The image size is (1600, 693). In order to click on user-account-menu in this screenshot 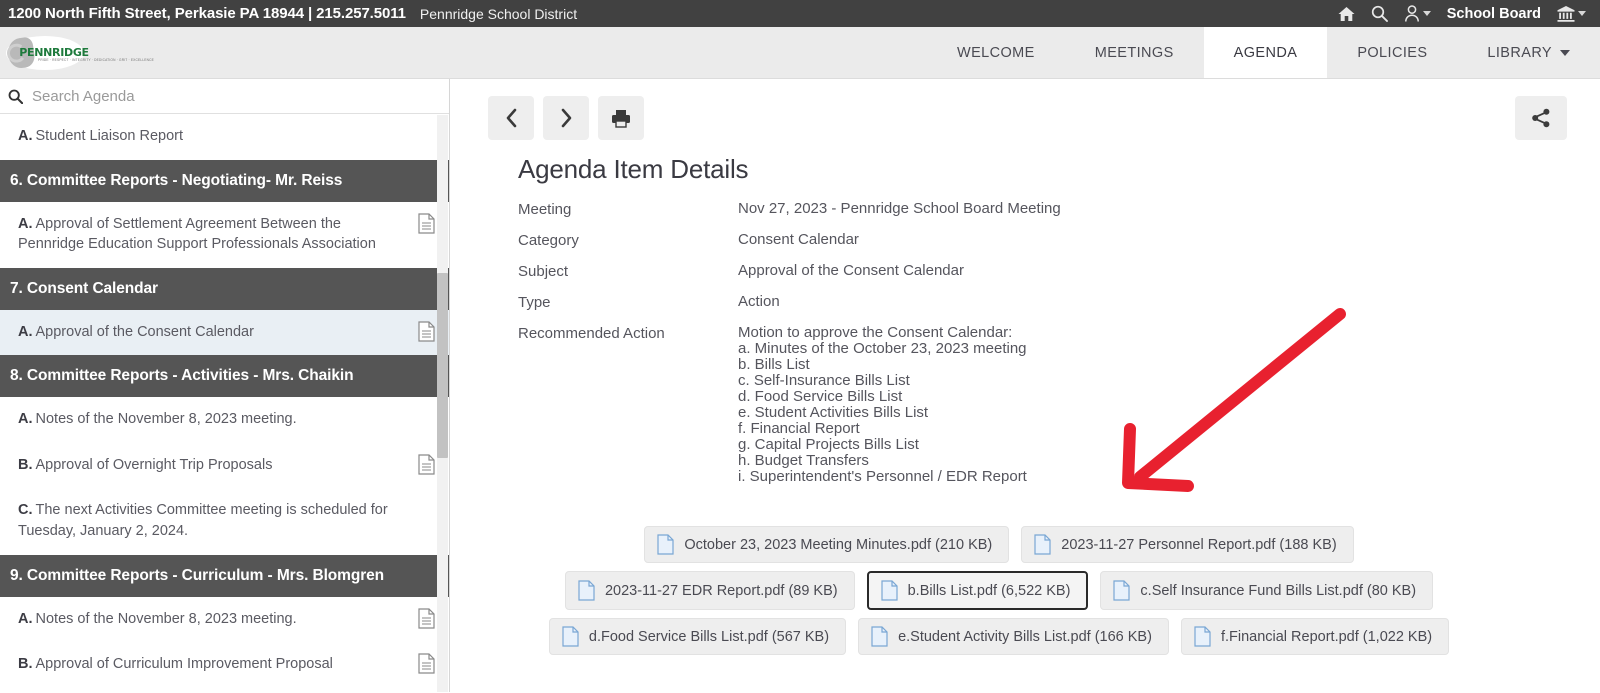, I will do `click(1417, 13)`.